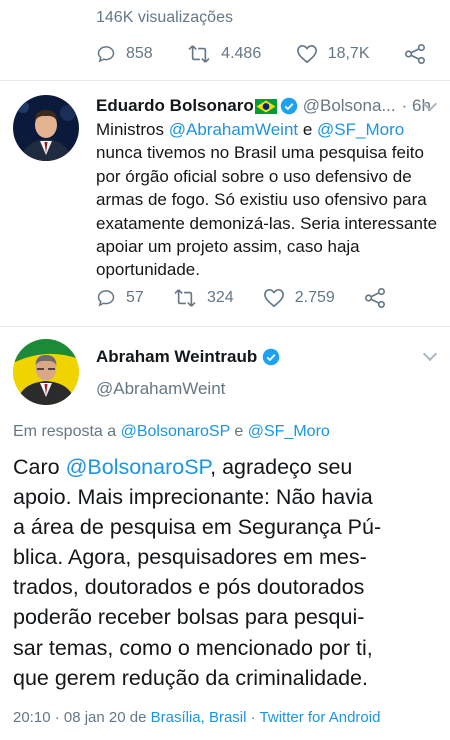 This screenshot has width=450, height=740. What do you see at coordinates (175, 106) in the screenshot?
I see `author-name: Eduardo Bolsonaro` at bounding box center [175, 106].